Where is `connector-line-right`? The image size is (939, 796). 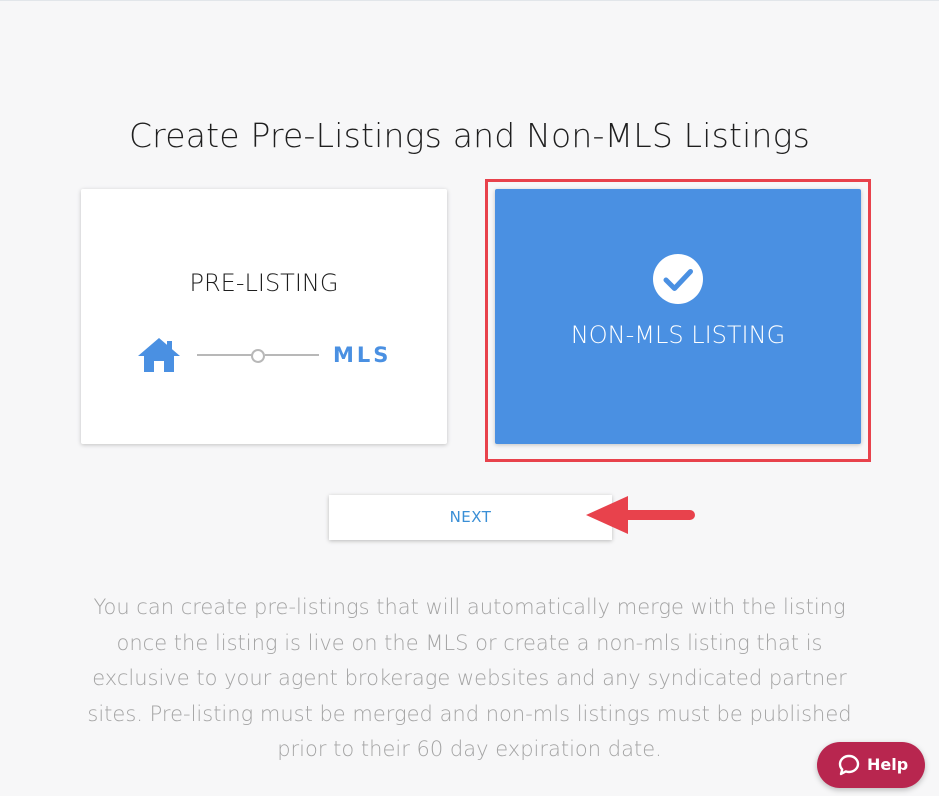
connector-line-right is located at coordinates (292, 355).